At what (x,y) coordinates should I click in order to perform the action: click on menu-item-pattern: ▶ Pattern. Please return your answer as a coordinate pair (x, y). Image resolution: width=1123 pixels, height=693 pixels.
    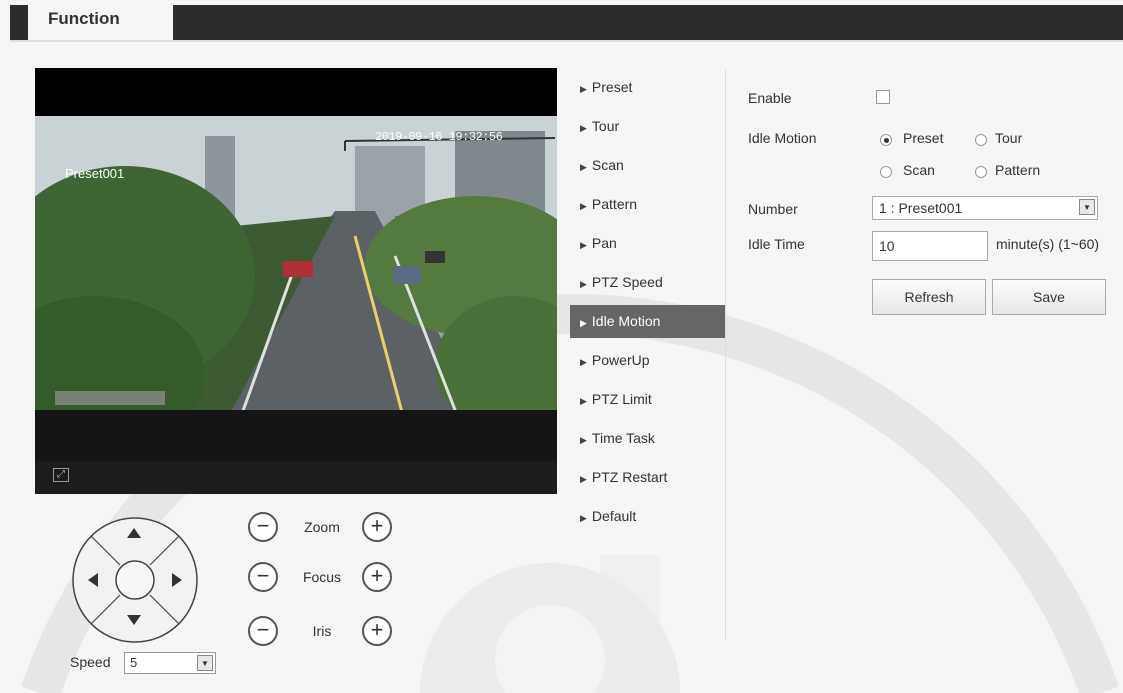
    Looking at the image, I should click on (647, 206).